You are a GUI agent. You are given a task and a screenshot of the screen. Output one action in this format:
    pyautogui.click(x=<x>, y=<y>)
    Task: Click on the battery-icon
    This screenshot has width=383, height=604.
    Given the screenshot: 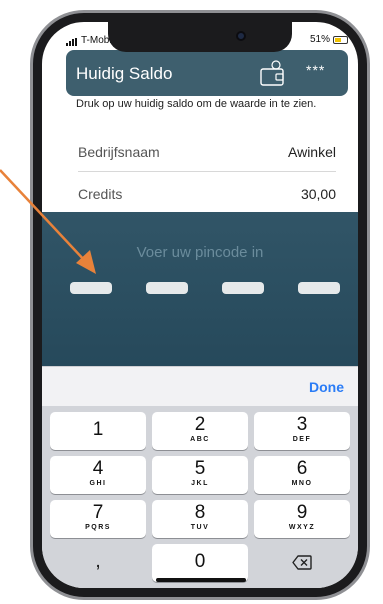 What is the action you would take?
    pyautogui.click(x=340, y=39)
    